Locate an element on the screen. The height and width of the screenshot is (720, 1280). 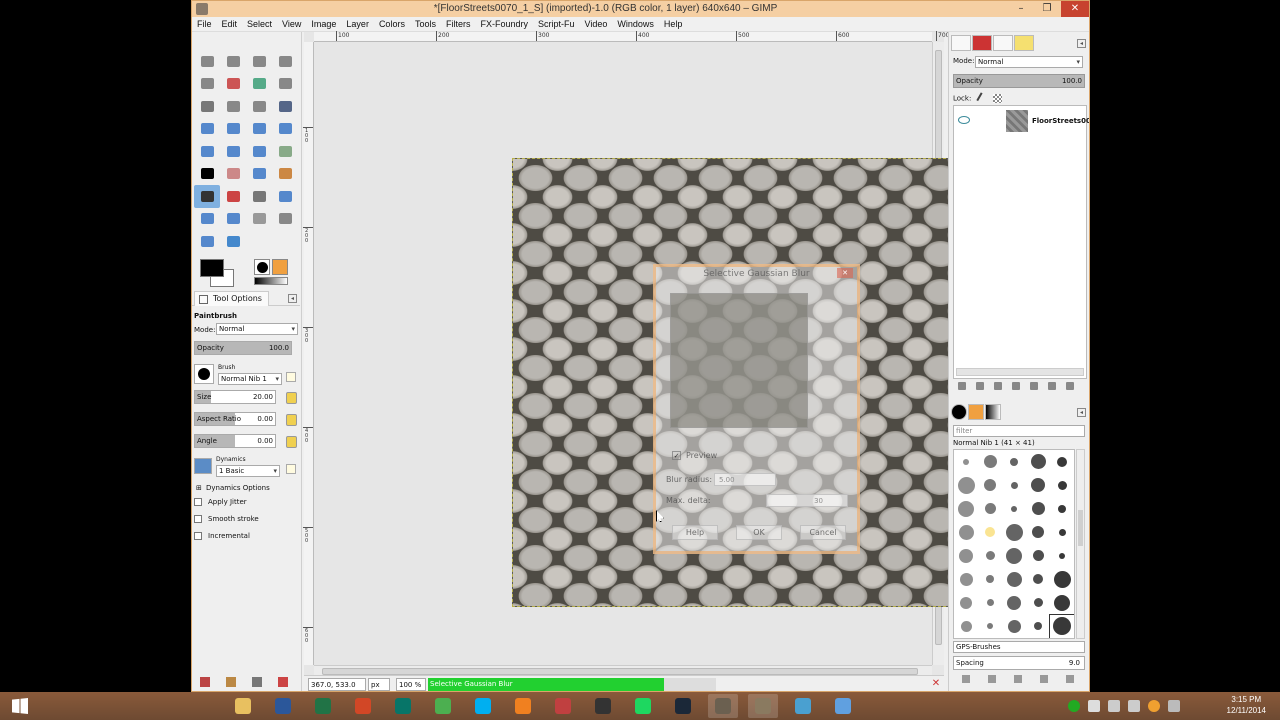
tool-select-by-color is located at coordinates (207, 84).